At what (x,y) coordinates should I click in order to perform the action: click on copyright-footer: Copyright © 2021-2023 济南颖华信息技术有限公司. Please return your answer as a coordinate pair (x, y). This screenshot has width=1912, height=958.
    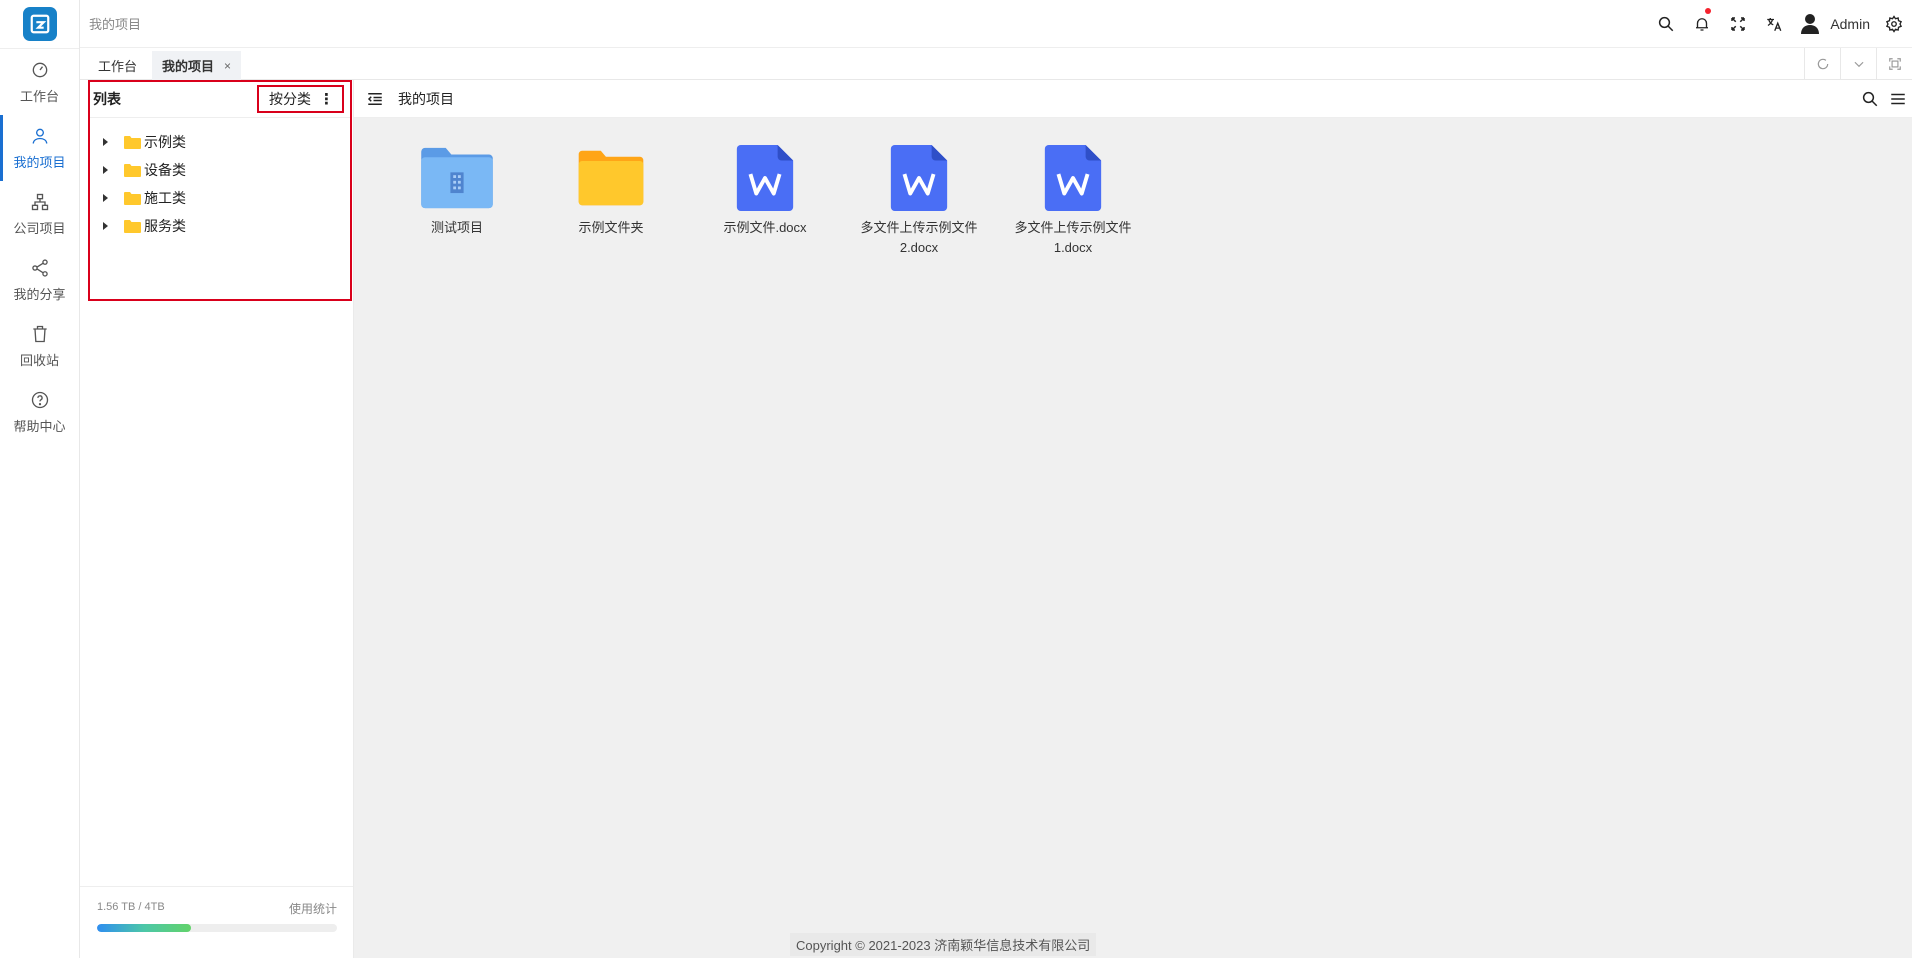
    Looking at the image, I should click on (943, 944).